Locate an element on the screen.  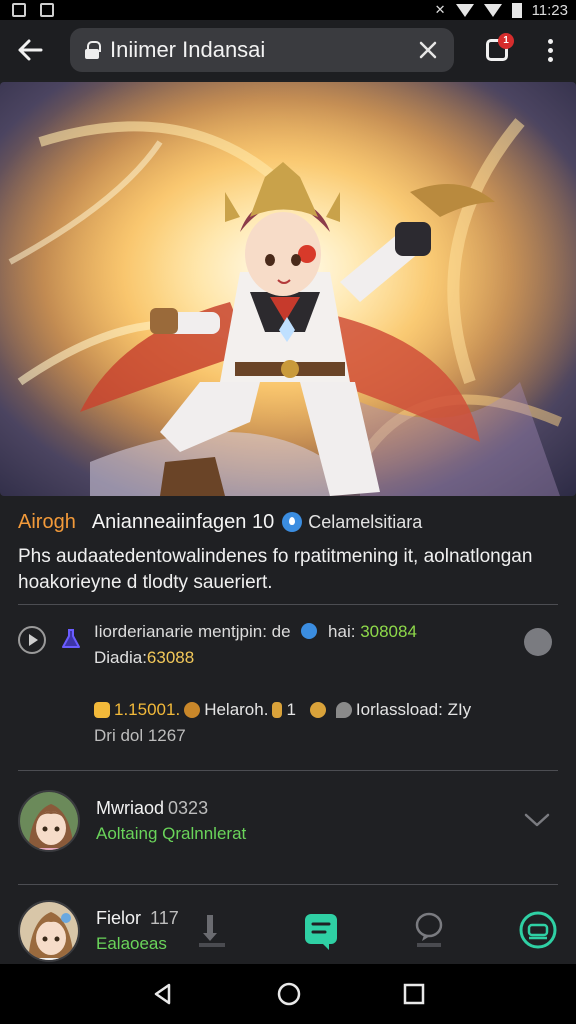
meta-line-1-prefix: Iiorderianarie mentjpin: de is located at coordinates (192, 631).